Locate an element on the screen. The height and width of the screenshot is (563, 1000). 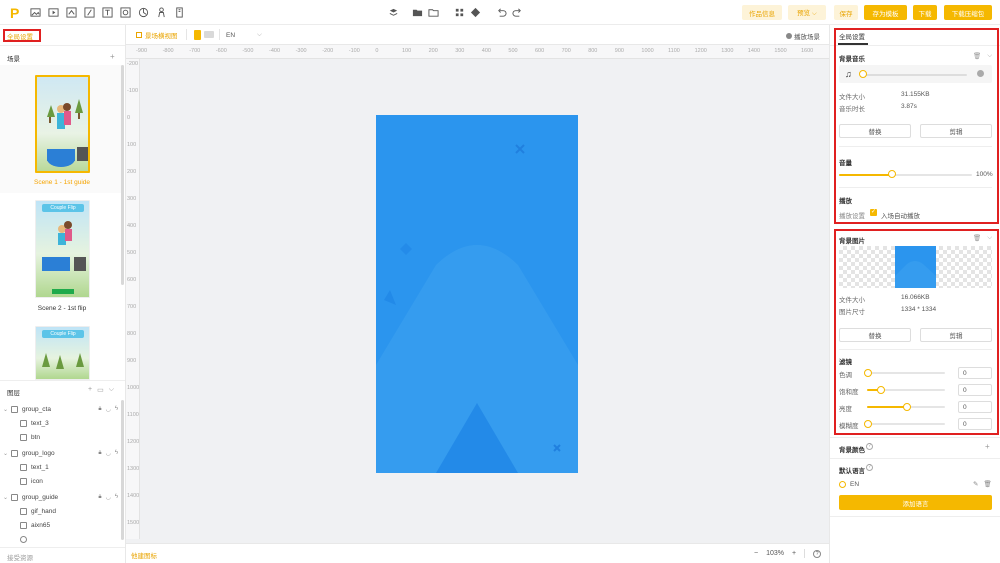
layer-row: ⌄ group_logo 🔒︎ ◡ ϟ is located at coordinates (62, 453).